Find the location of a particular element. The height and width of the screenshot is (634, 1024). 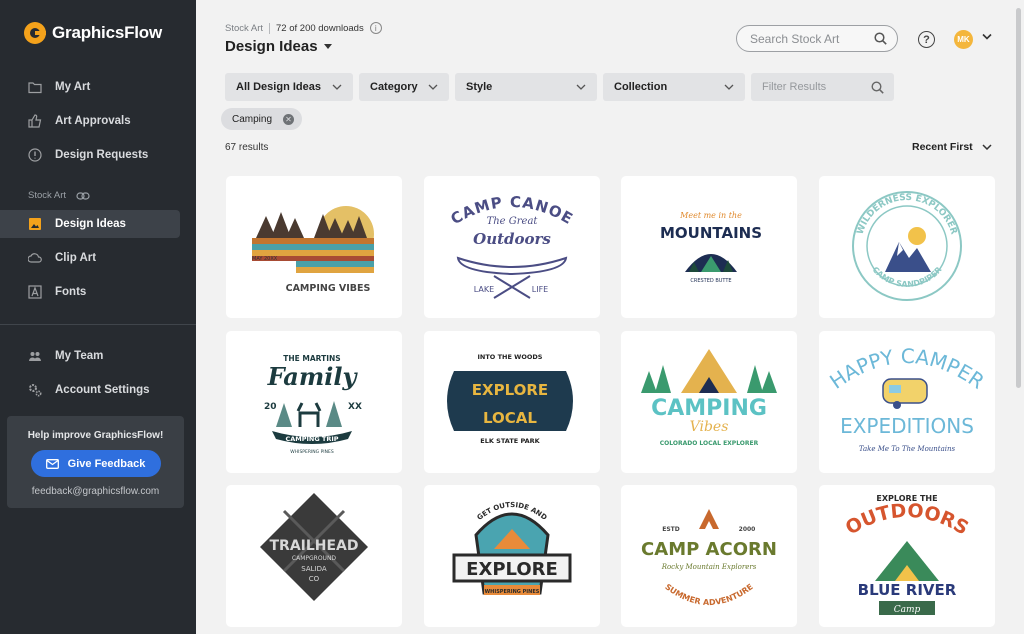

card-text: Outdoors is located at coordinates (512, 239).